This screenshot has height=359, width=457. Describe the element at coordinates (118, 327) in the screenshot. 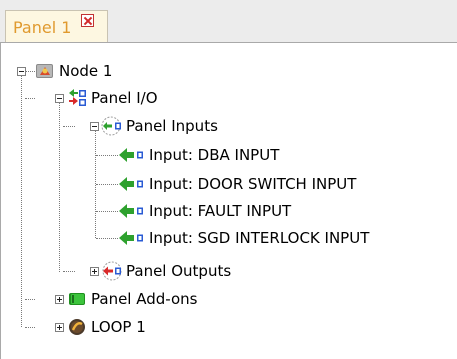

I see `tree-item-loop-1: LOOP 1` at that location.